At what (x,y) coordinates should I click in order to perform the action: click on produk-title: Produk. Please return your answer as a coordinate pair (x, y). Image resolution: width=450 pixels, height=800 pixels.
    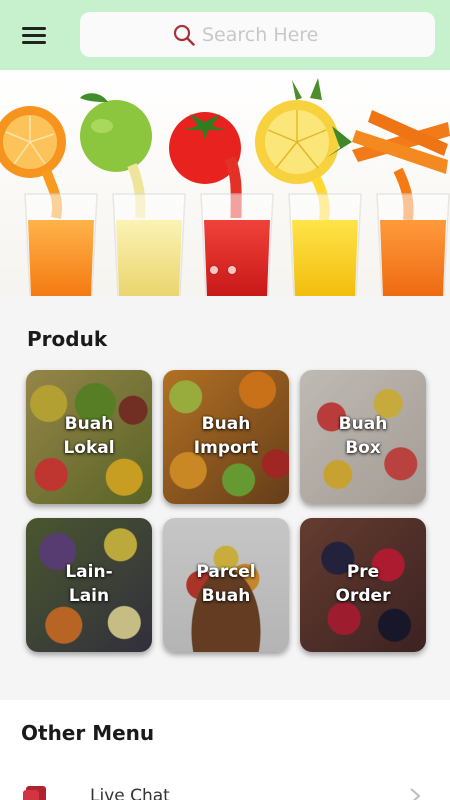
    Looking at the image, I should click on (67, 339).